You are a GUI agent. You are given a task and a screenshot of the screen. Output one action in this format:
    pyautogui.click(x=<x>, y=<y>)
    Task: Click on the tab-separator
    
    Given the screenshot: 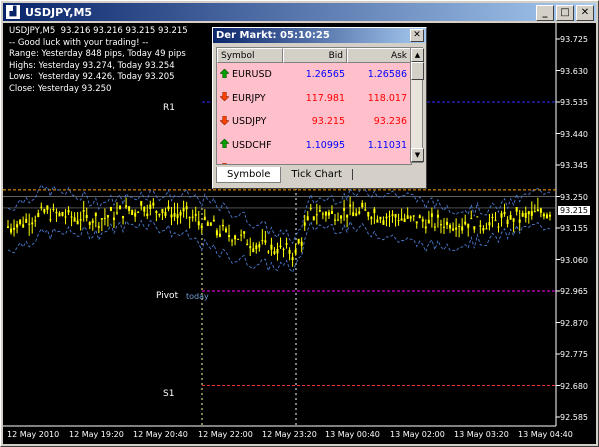 What is the action you would take?
    pyautogui.click(x=352, y=174)
    